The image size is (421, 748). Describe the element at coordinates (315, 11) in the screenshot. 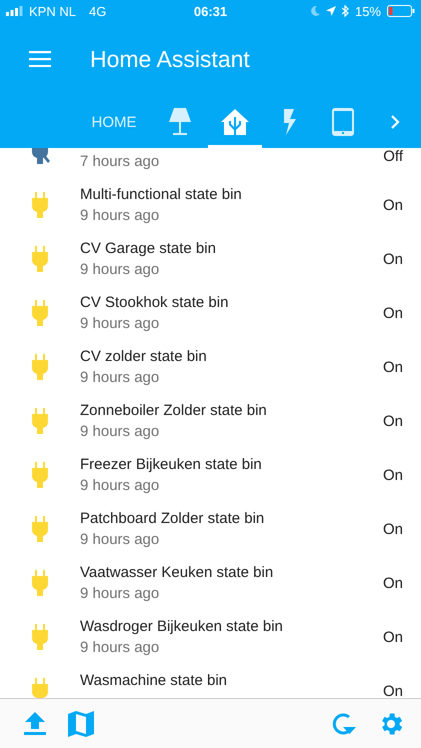

I see `moon-icon` at that location.